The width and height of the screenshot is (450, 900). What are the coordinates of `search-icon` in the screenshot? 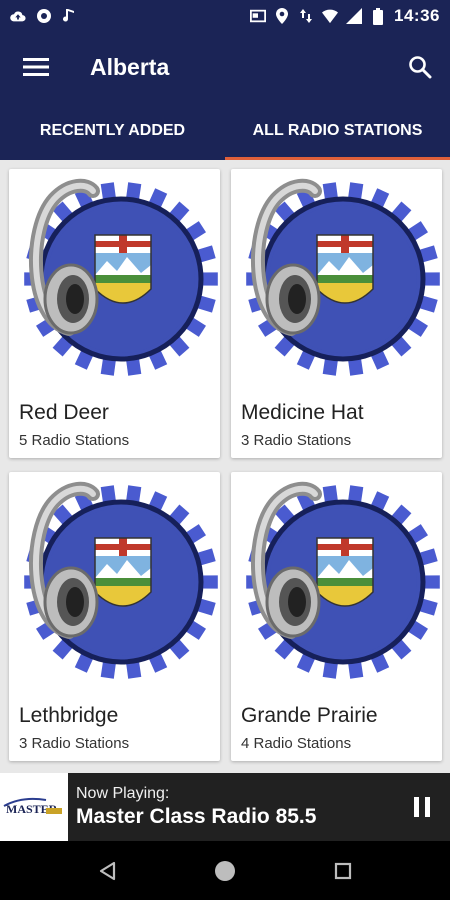 It's located at (420, 67).